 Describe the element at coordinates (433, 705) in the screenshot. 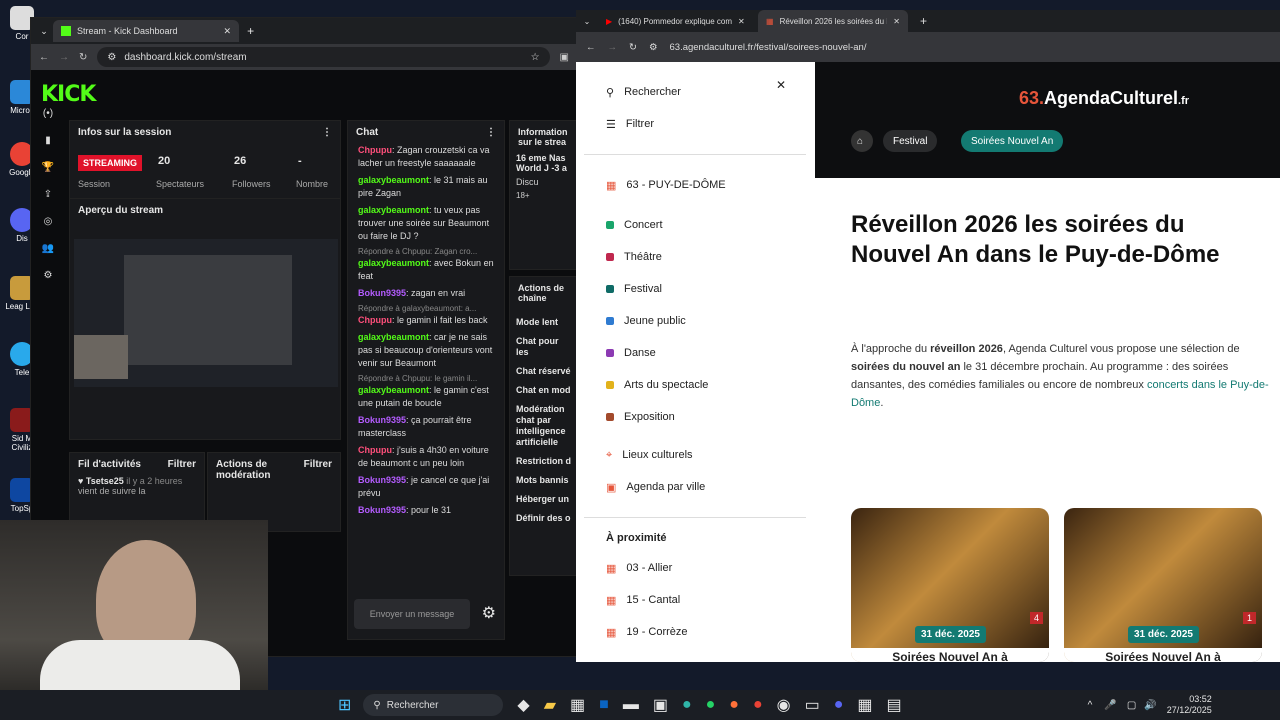

I see `taskbar-search: ⚲ Rechercher` at that location.